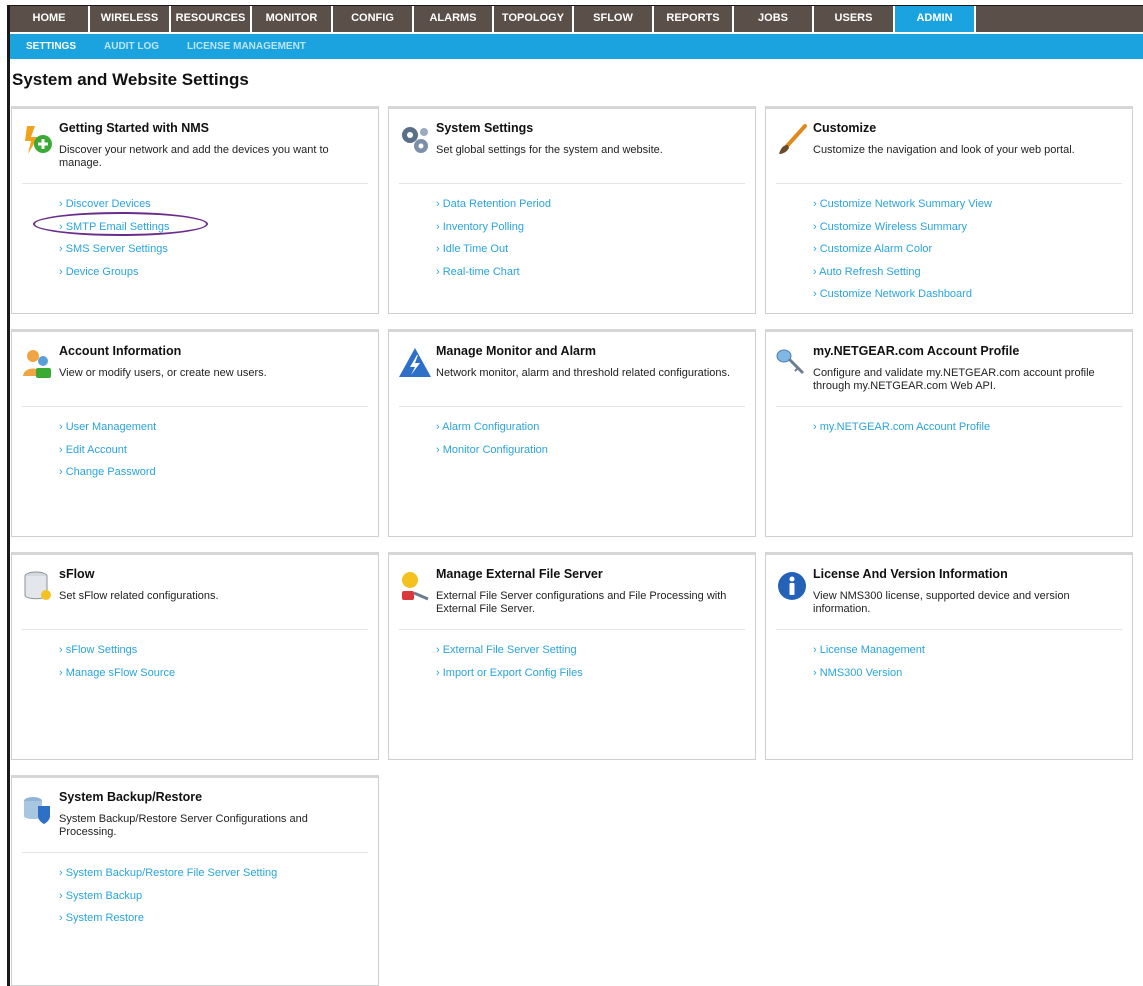 The image size is (1143, 986). Describe the element at coordinates (694, 19) in the screenshot. I see `nav-tab-reports: REPORTS` at that location.